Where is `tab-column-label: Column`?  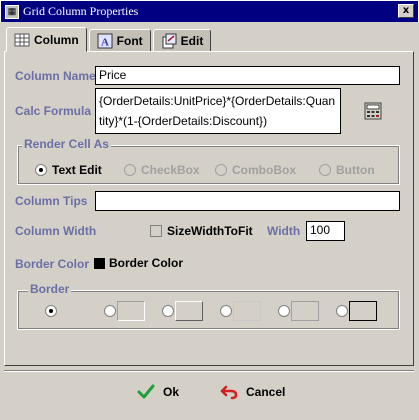 tab-column-label: Column is located at coordinates (56, 39).